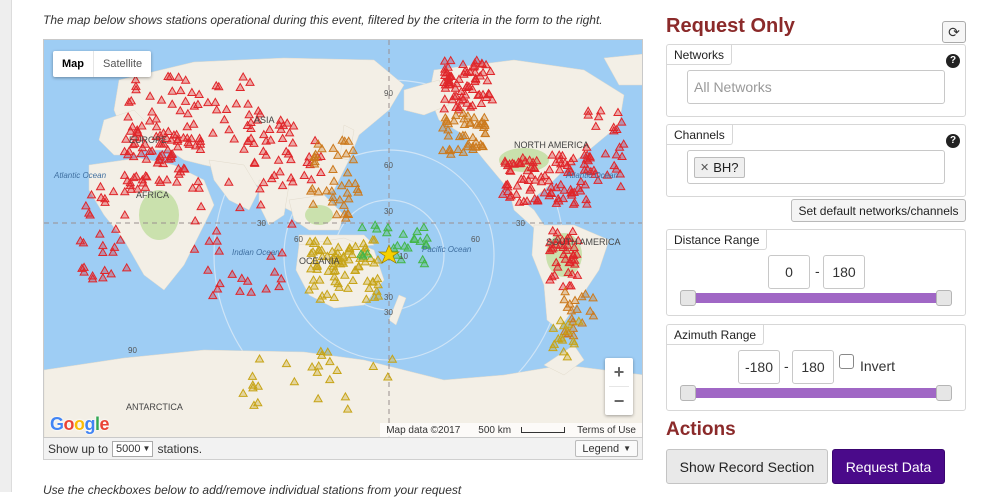 Image resolution: width=986 pixels, height=497 pixels. Describe the element at coordinates (128, 448) in the screenshot. I see `station-limit-value: 5000` at that location.